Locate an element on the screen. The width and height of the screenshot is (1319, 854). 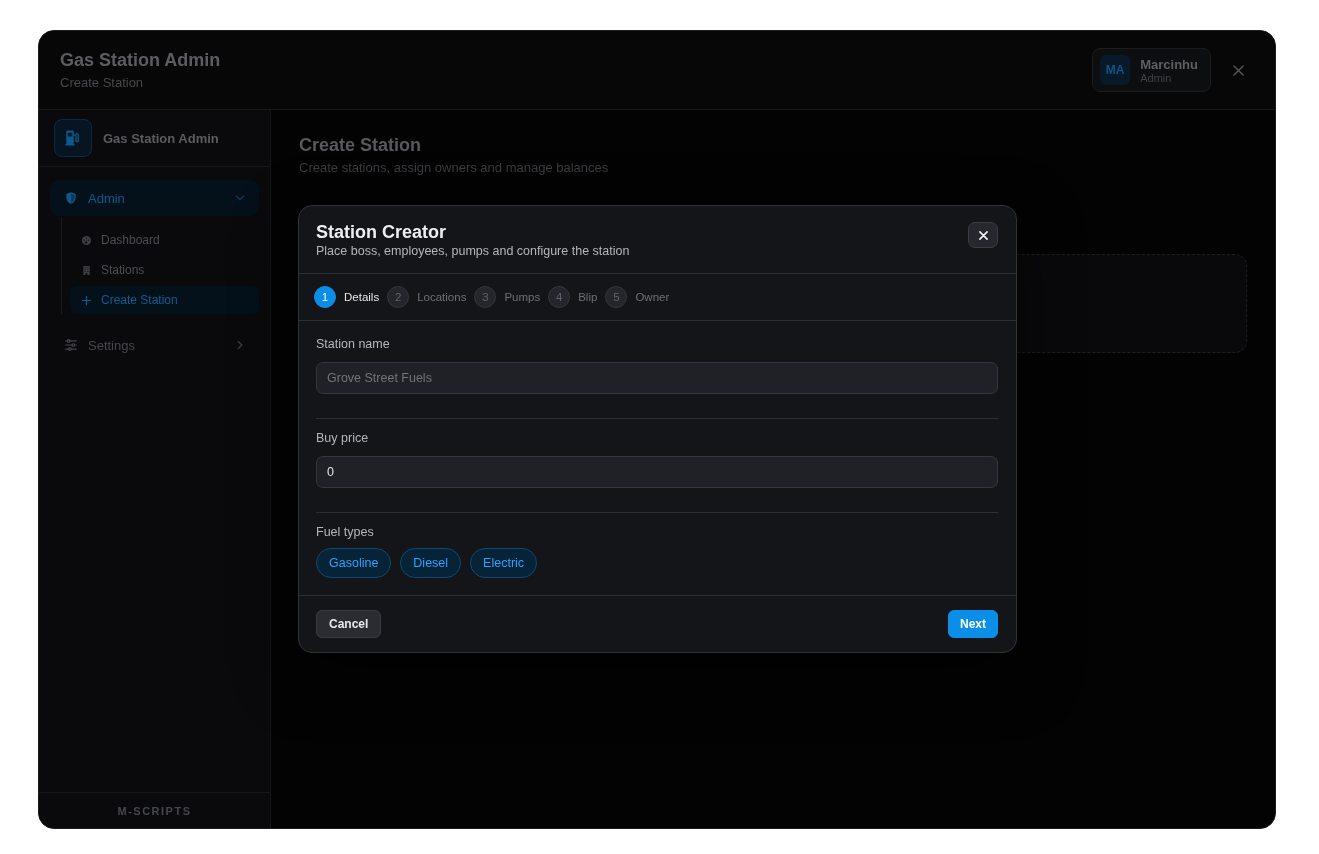
step-number: 4 is located at coordinates (559, 297).